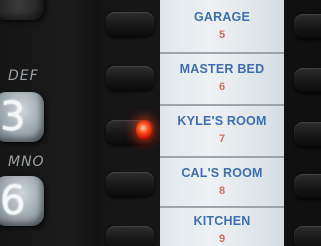  What do you see at coordinates (130, 24) in the screenshot?
I see `rocker-button-garage` at bounding box center [130, 24].